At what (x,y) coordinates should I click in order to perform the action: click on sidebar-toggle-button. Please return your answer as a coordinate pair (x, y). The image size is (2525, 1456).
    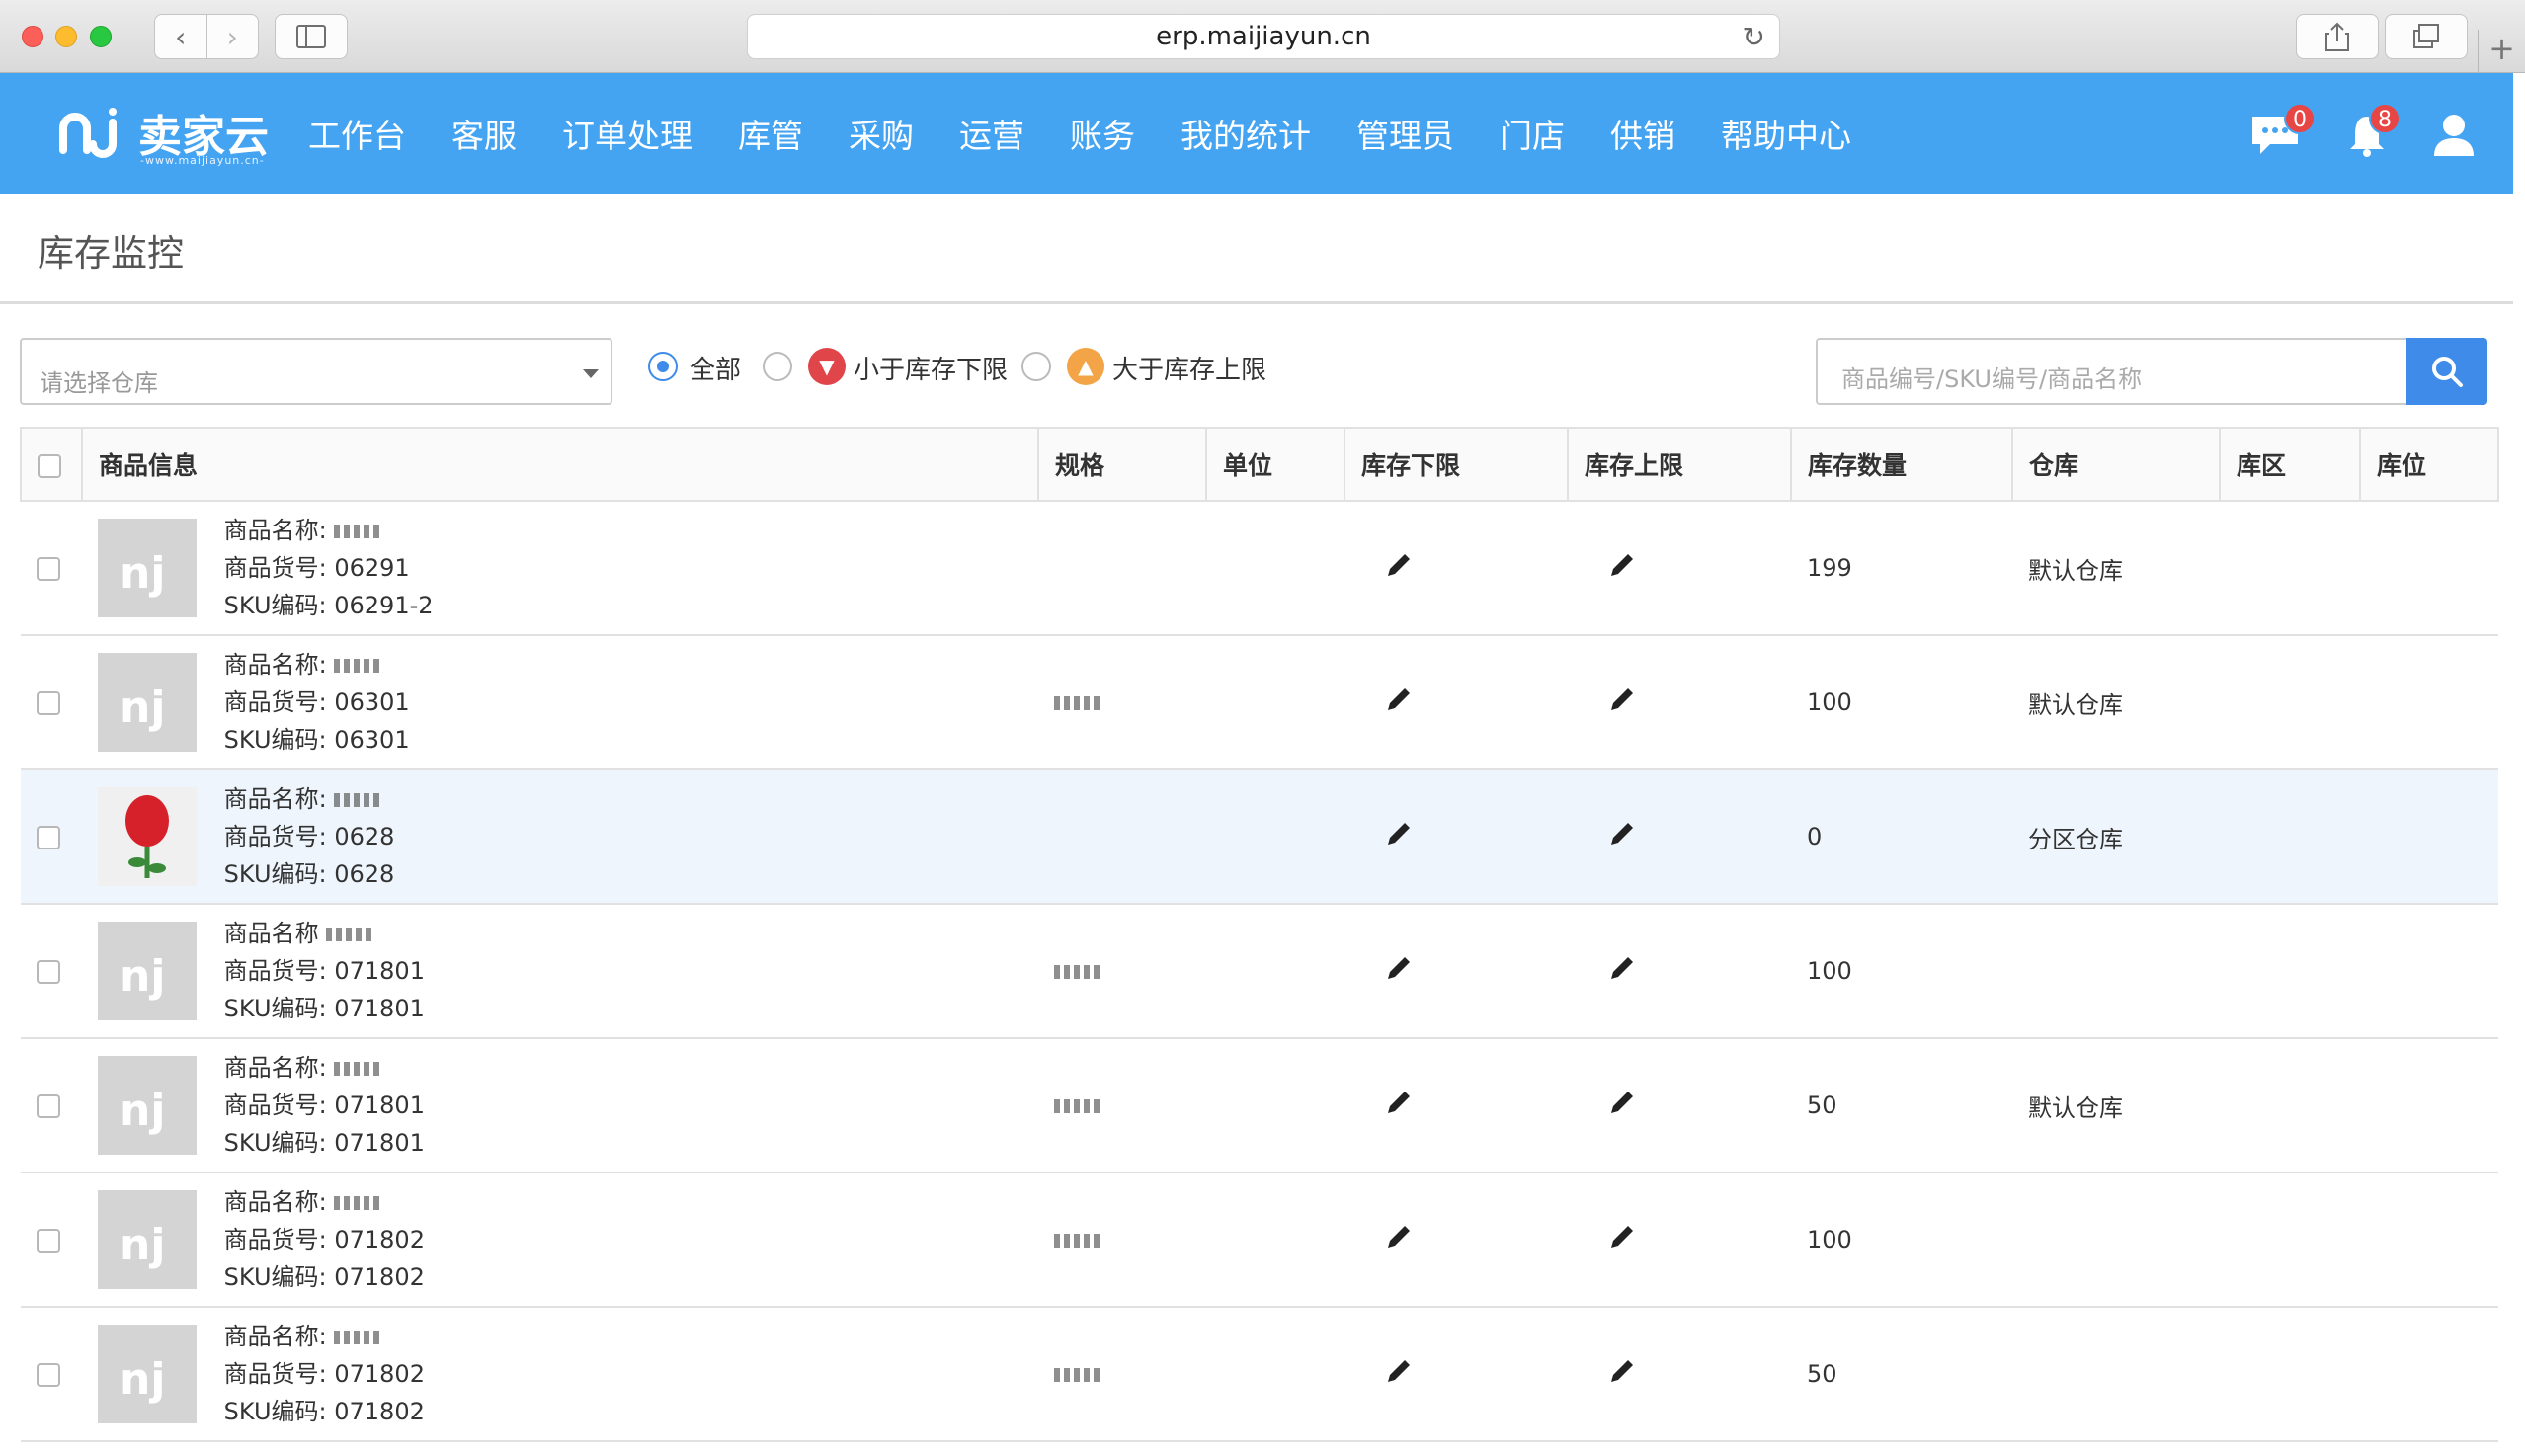
    Looking at the image, I should click on (311, 36).